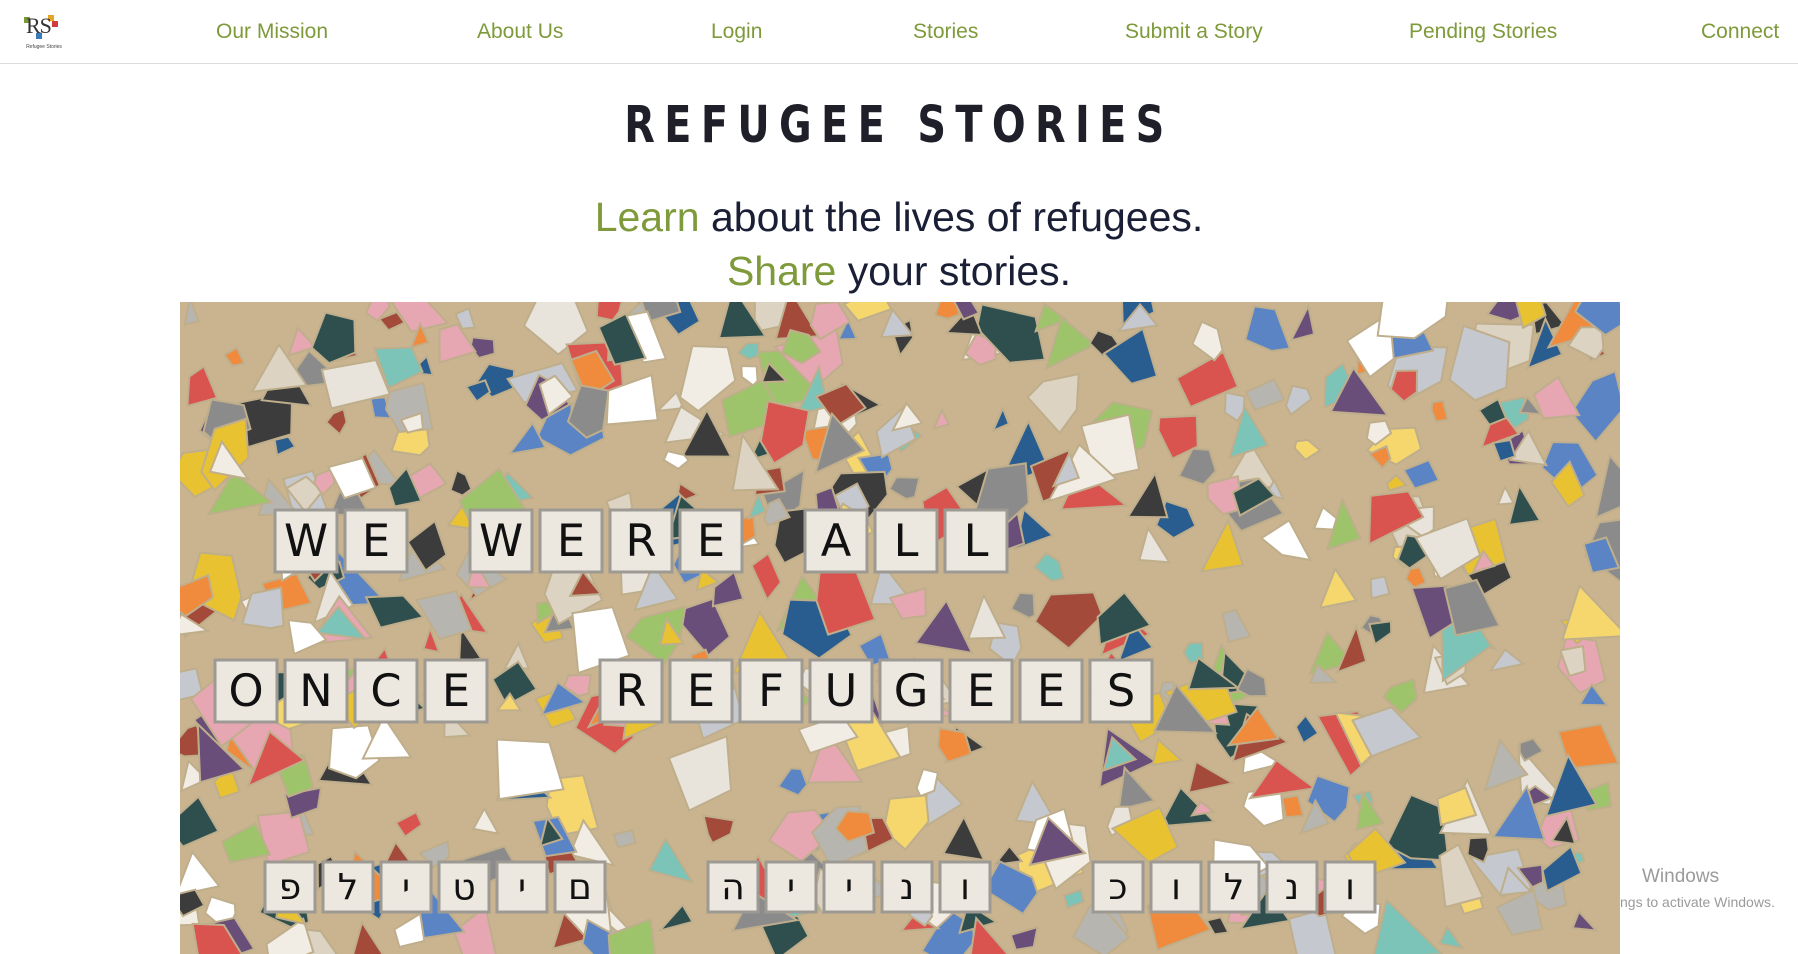 The width and height of the screenshot is (1798, 954). What do you see at coordinates (44, 47) in the screenshot?
I see `logo-caption: Refugee Stories` at bounding box center [44, 47].